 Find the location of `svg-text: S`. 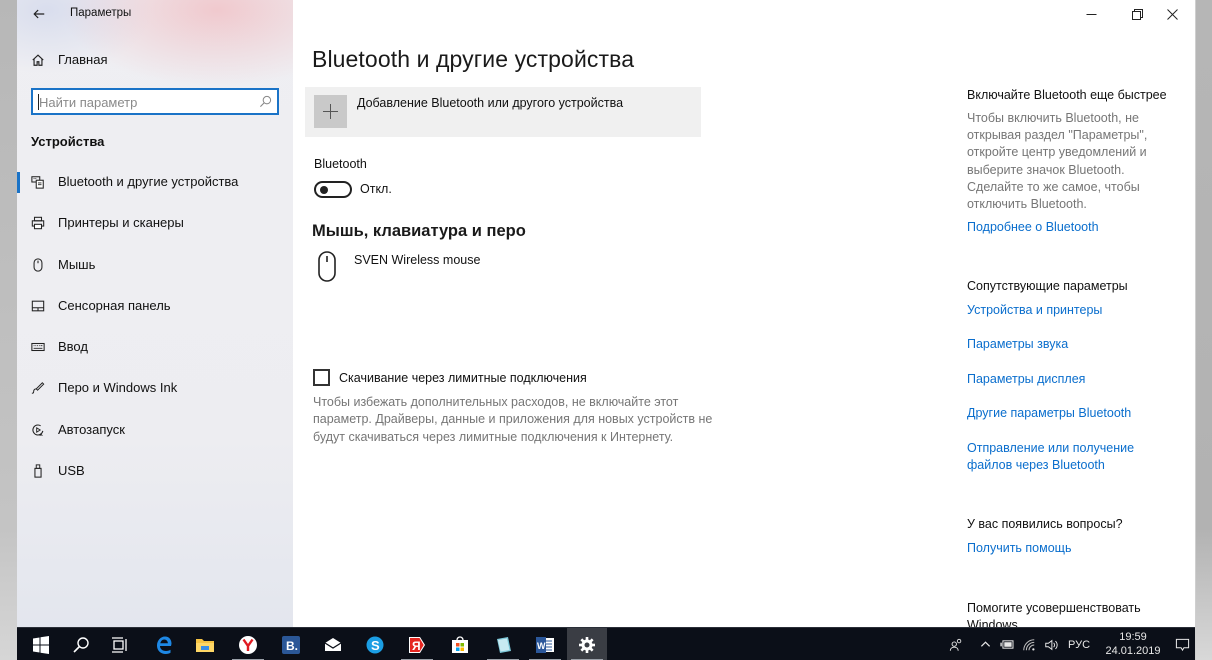

svg-text: S is located at coordinates (375, 645).